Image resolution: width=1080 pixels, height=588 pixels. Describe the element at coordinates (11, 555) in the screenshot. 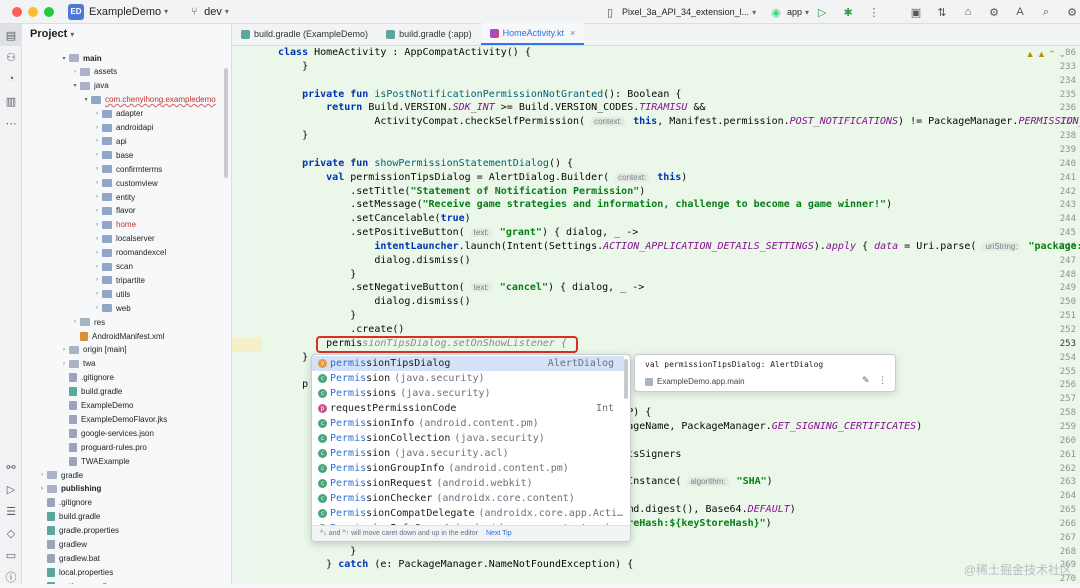

I see `terminal-icon: ▭` at that location.